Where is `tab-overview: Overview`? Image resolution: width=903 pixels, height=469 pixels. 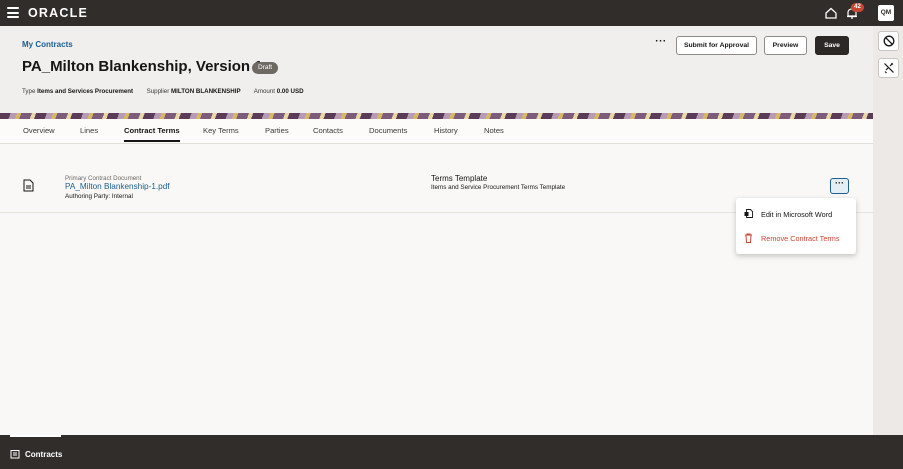 tab-overview: Overview is located at coordinates (39, 130).